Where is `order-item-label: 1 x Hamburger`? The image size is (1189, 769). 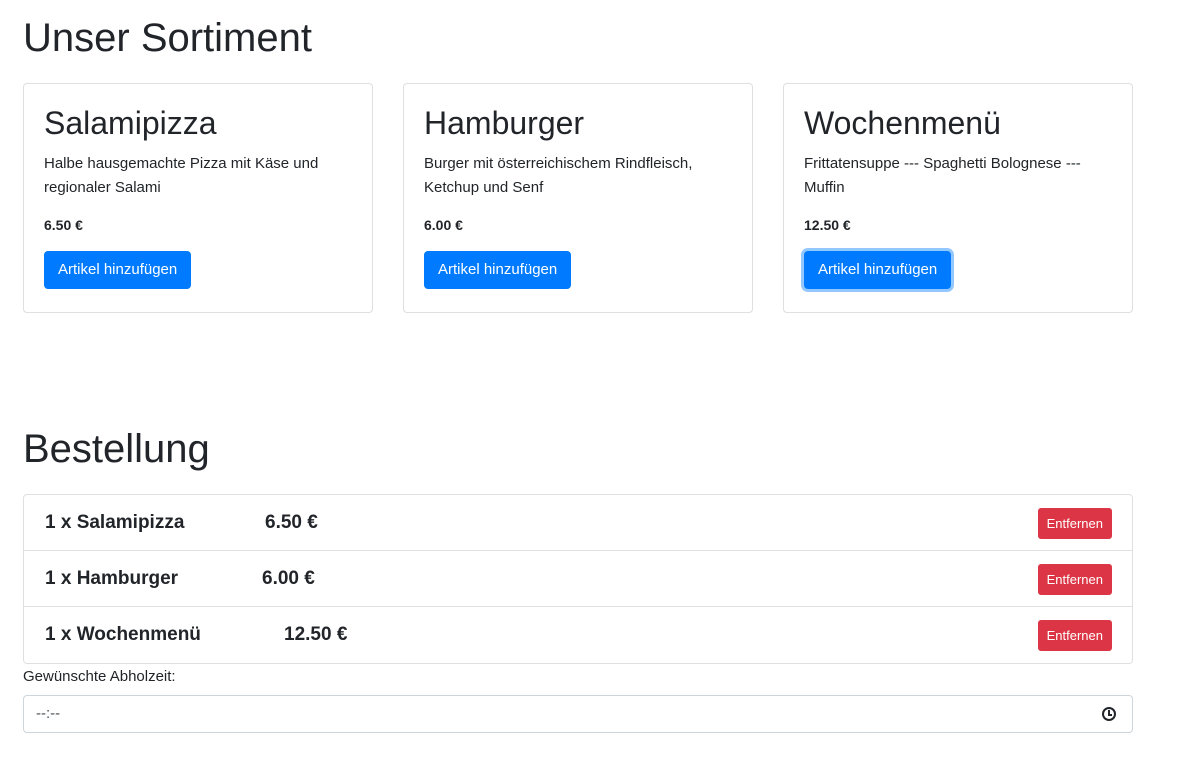 order-item-label: 1 x Hamburger is located at coordinates (112, 578).